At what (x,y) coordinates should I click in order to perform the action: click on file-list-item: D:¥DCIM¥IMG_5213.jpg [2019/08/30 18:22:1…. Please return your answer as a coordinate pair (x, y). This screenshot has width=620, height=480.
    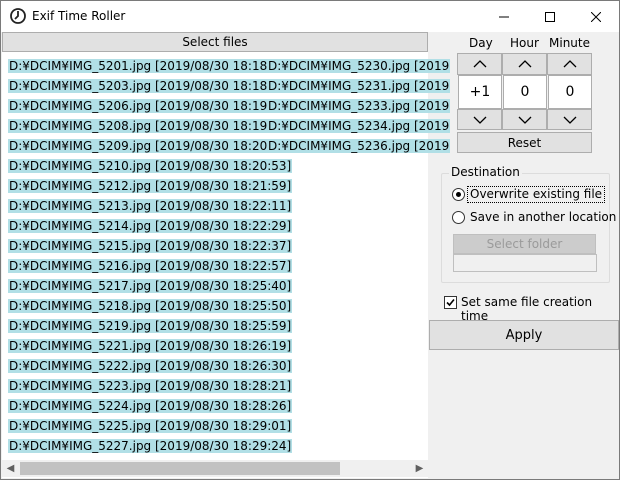
    Looking at the image, I should click on (150, 205).